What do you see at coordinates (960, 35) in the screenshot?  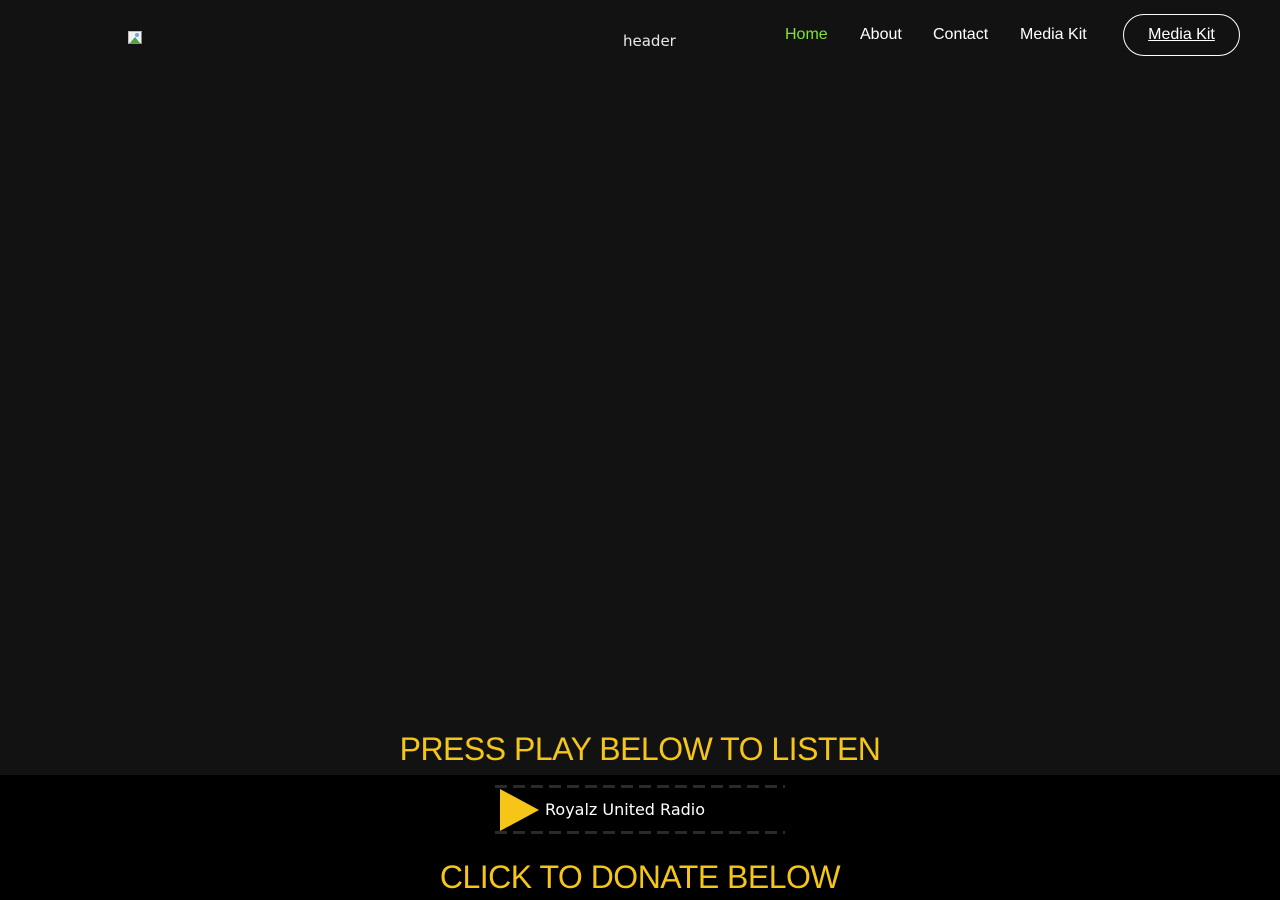 I see `nav-item-contact: Contact` at bounding box center [960, 35].